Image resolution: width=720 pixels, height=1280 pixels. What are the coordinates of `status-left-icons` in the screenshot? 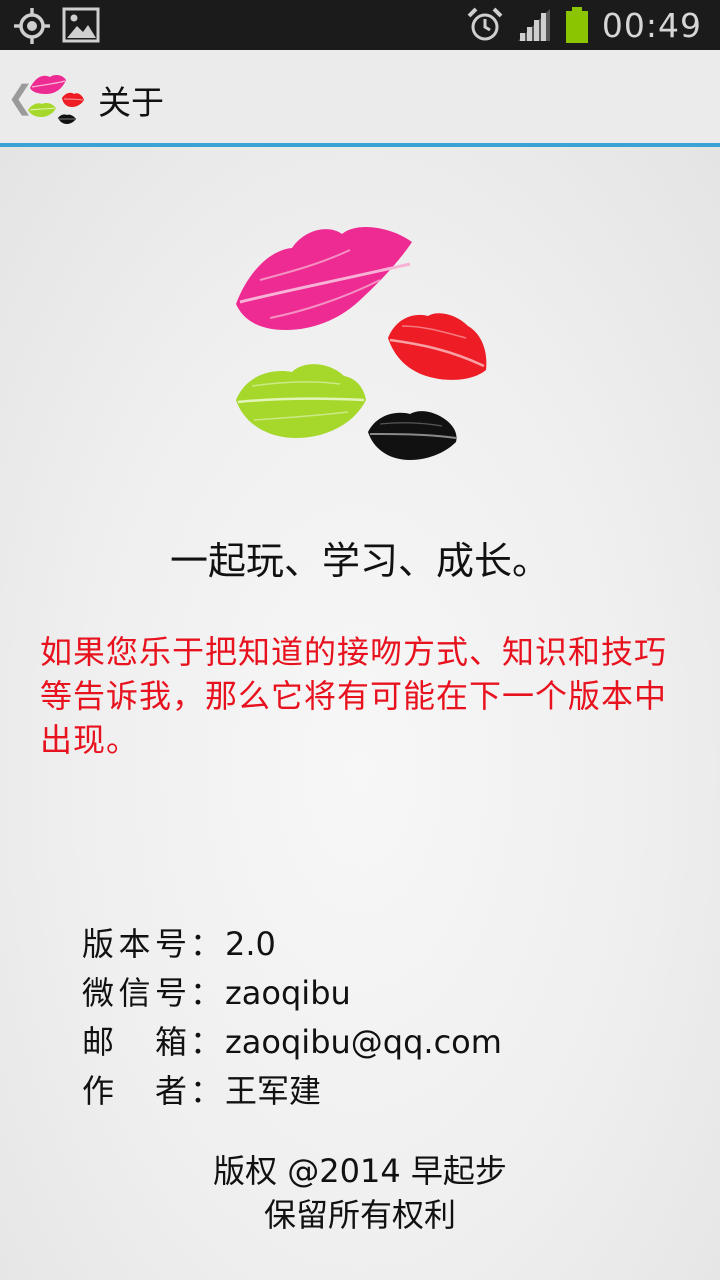 It's located at (56, 26).